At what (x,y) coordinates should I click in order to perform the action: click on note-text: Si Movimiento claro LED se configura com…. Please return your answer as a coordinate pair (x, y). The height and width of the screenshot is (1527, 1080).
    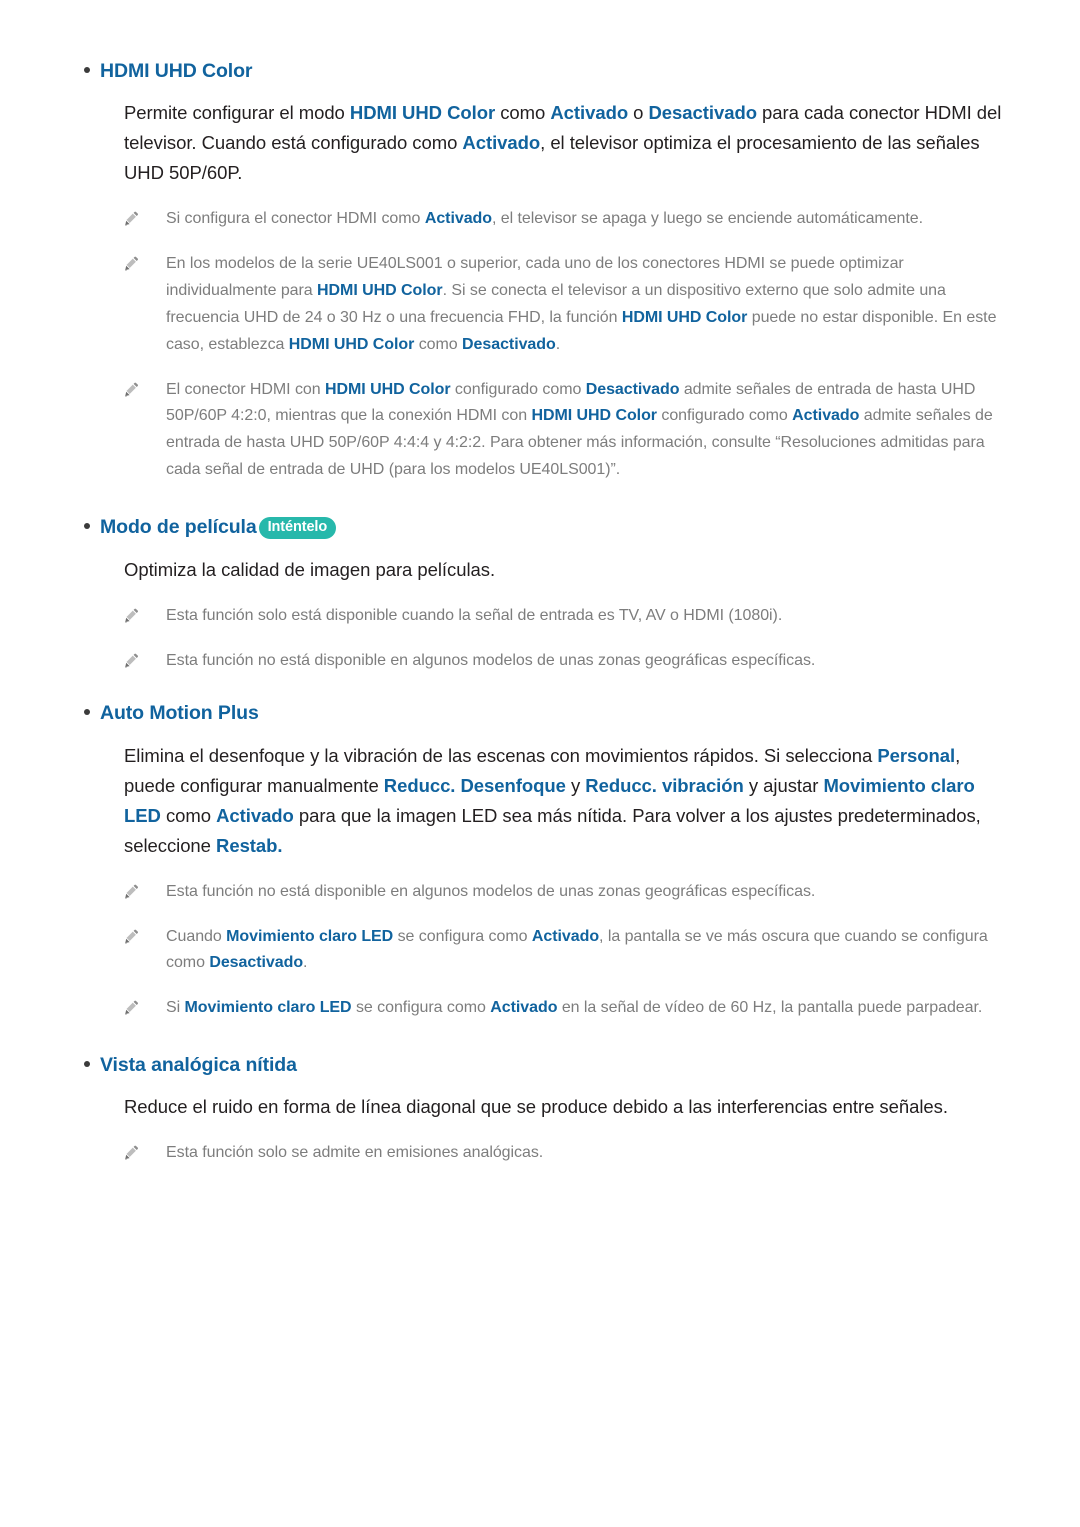
    Looking at the image, I should click on (584, 1008).